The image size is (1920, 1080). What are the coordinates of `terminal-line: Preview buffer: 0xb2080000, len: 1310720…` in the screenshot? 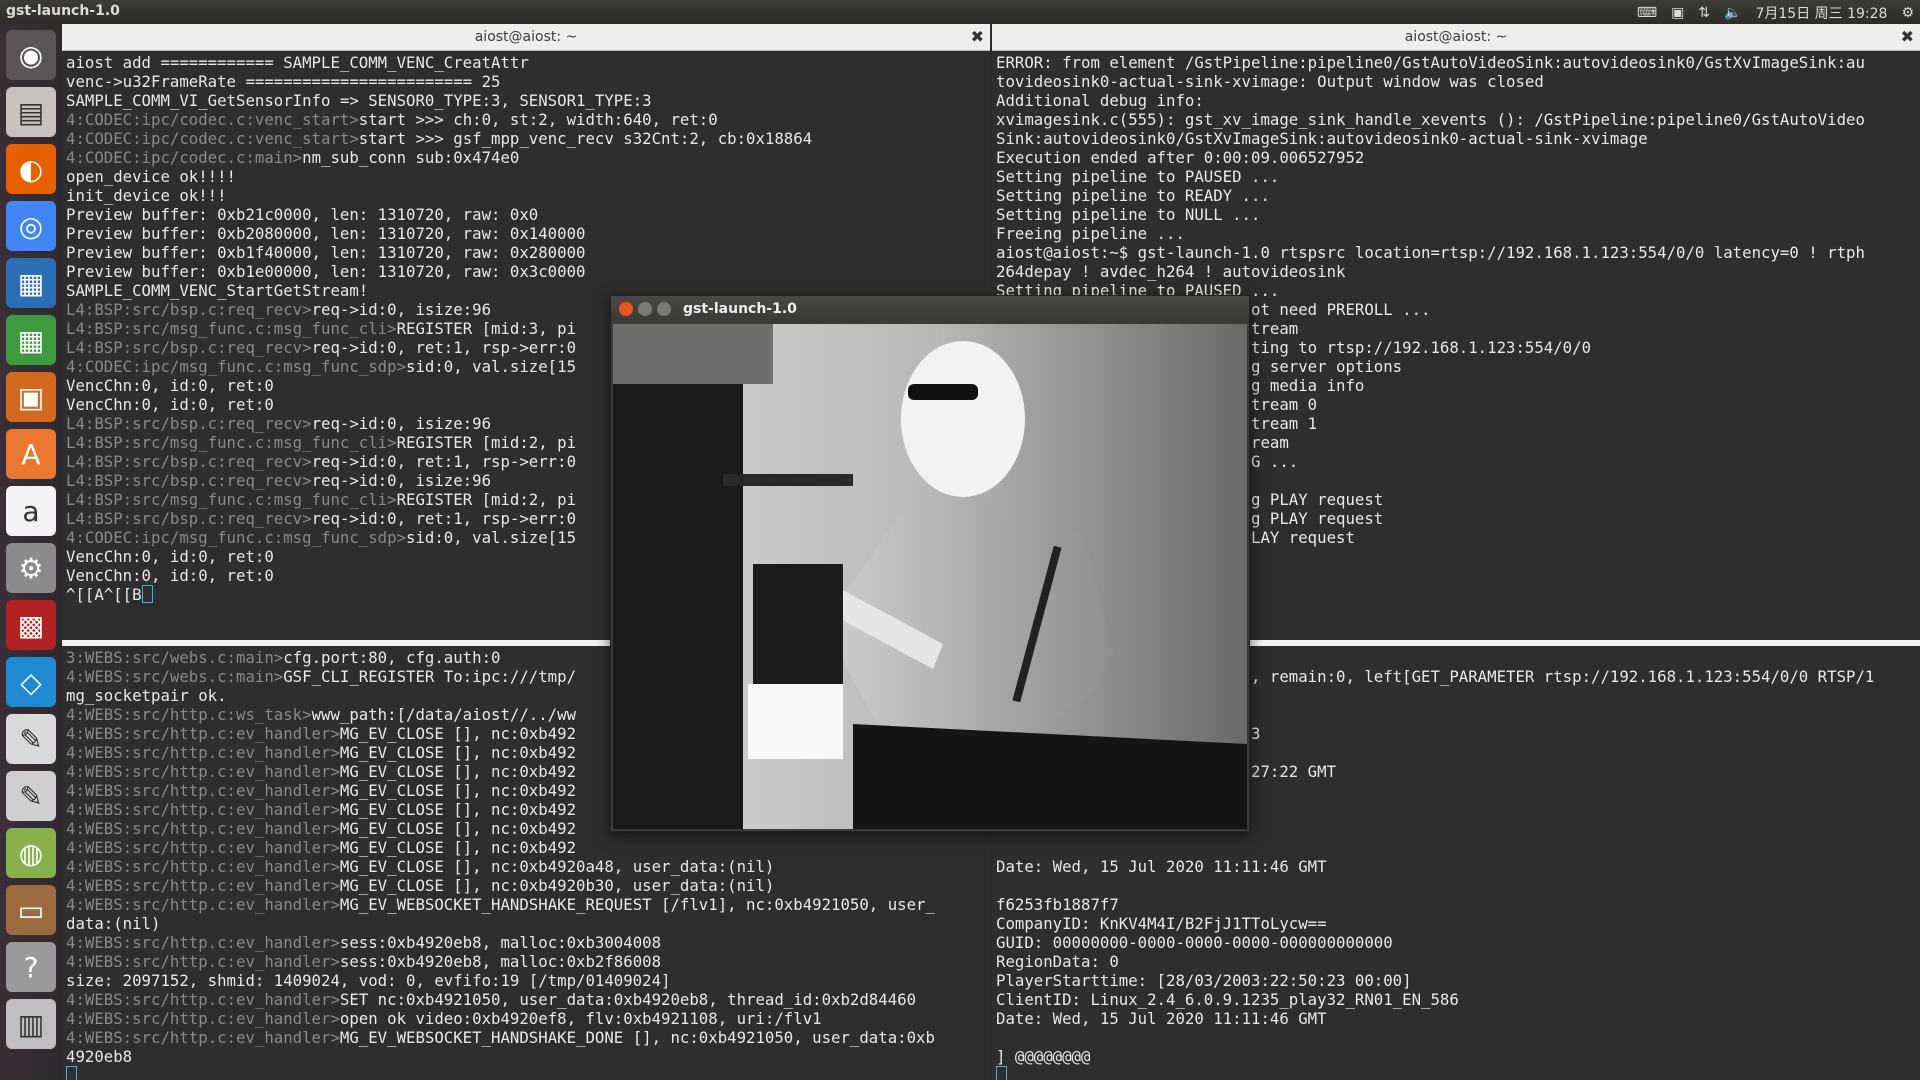 It's located at (326, 233).